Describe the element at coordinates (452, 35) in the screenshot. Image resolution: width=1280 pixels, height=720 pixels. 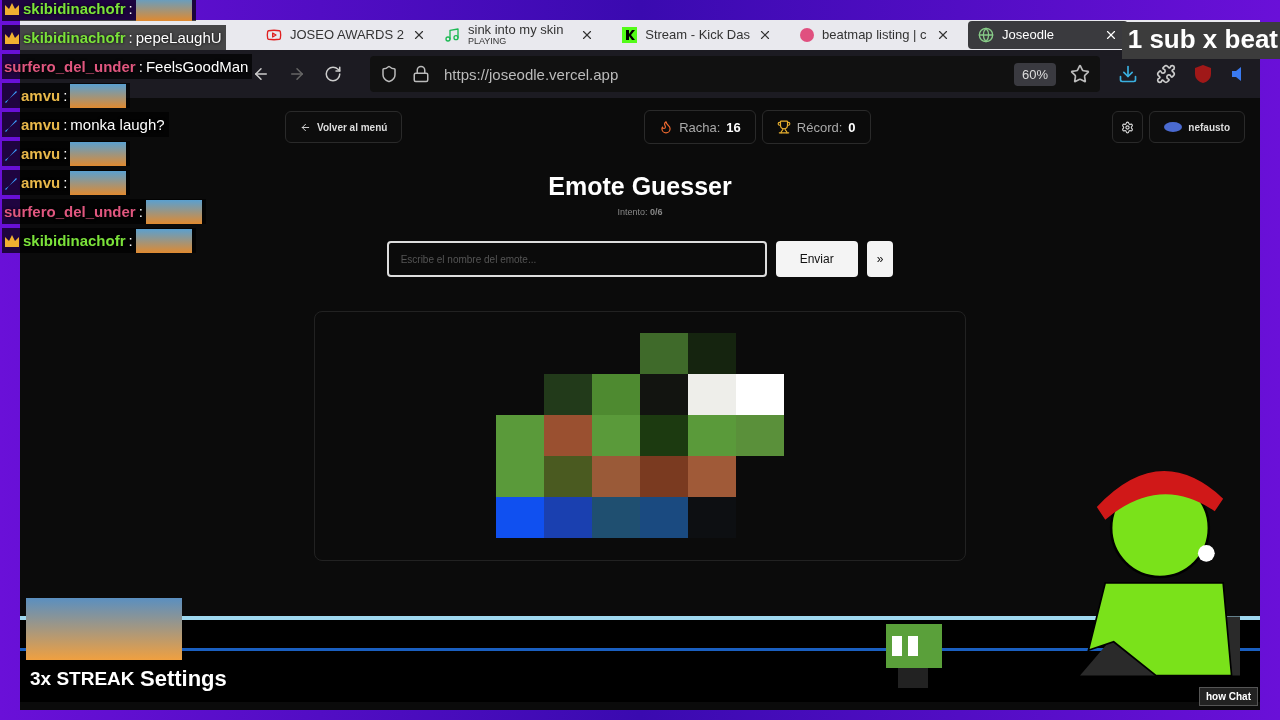
I see `music-icon` at that location.